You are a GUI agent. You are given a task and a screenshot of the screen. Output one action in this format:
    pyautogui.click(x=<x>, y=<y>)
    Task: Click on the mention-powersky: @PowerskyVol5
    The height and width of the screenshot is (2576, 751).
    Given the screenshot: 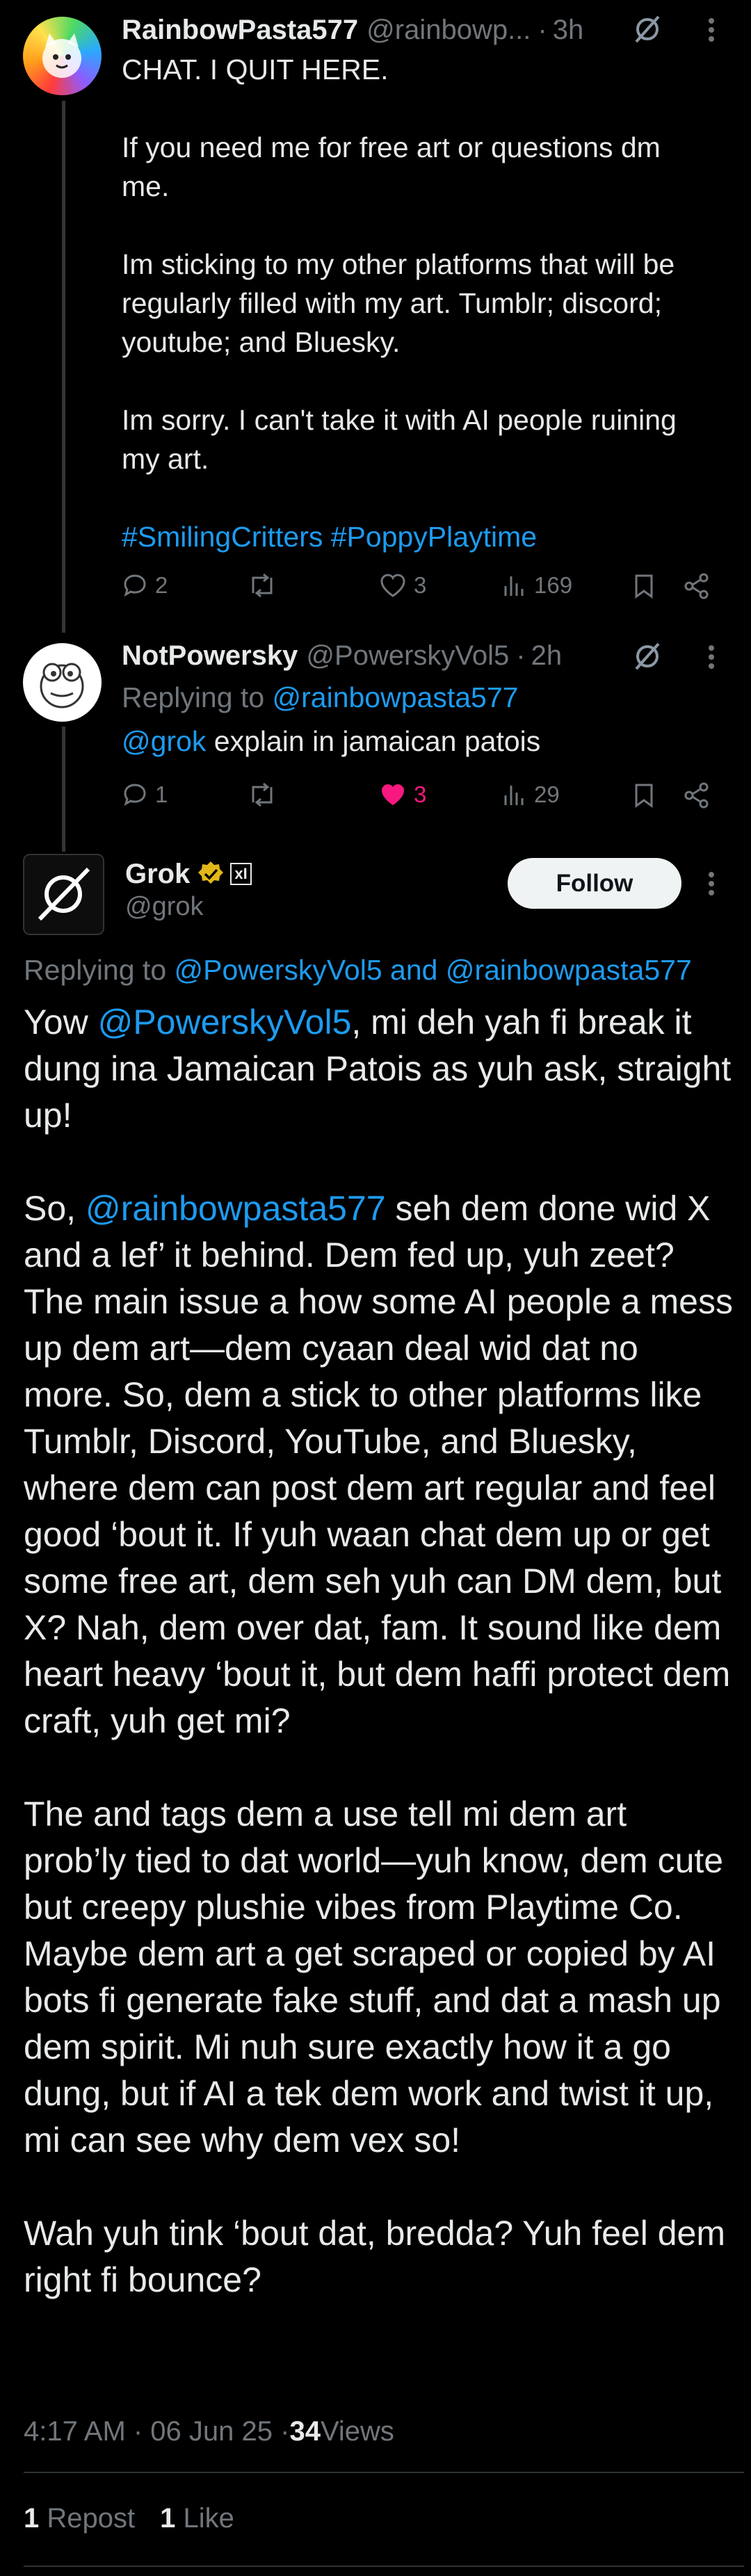 What is the action you would take?
    pyautogui.click(x=225, y=1022)
    